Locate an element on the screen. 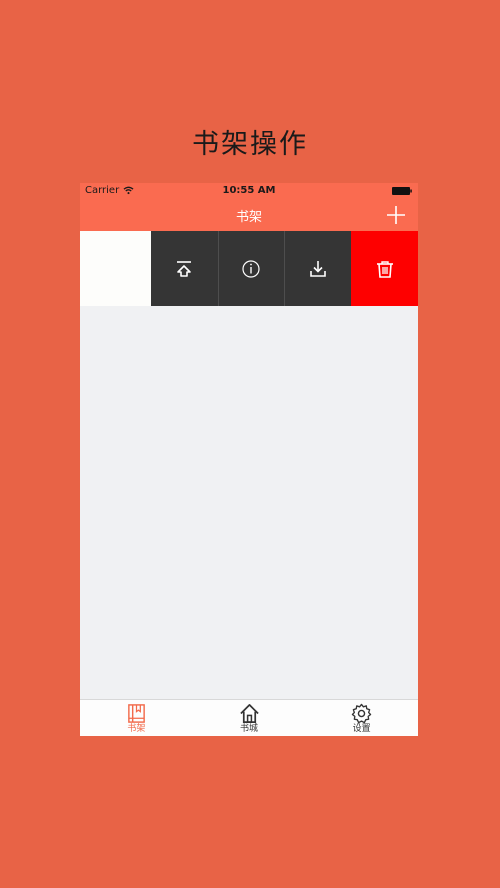 This screenshot has width=500, height=888. tab-bookstore: 书城 is located at coordinates (249, 718).